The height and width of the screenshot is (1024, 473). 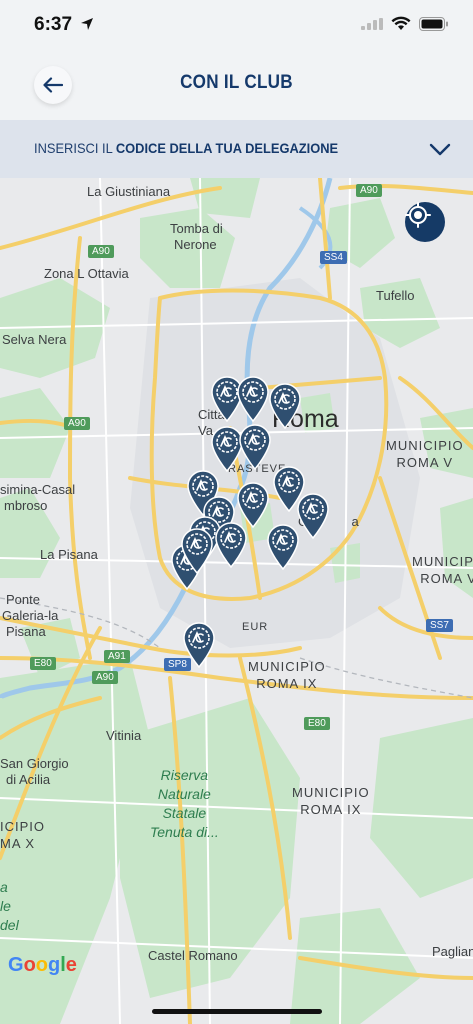 What do you see at coordinates (34, 339) in the screenshot?
I see `label-selva-nera: Selva Nera` at bounding box center [34, 339].